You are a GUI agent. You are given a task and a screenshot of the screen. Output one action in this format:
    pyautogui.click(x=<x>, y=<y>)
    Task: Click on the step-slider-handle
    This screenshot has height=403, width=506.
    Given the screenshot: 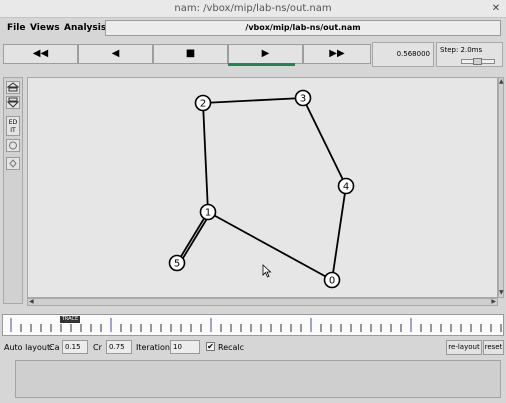 What is the action you would take?
    pyautogui.click(x=477, y=61)
    